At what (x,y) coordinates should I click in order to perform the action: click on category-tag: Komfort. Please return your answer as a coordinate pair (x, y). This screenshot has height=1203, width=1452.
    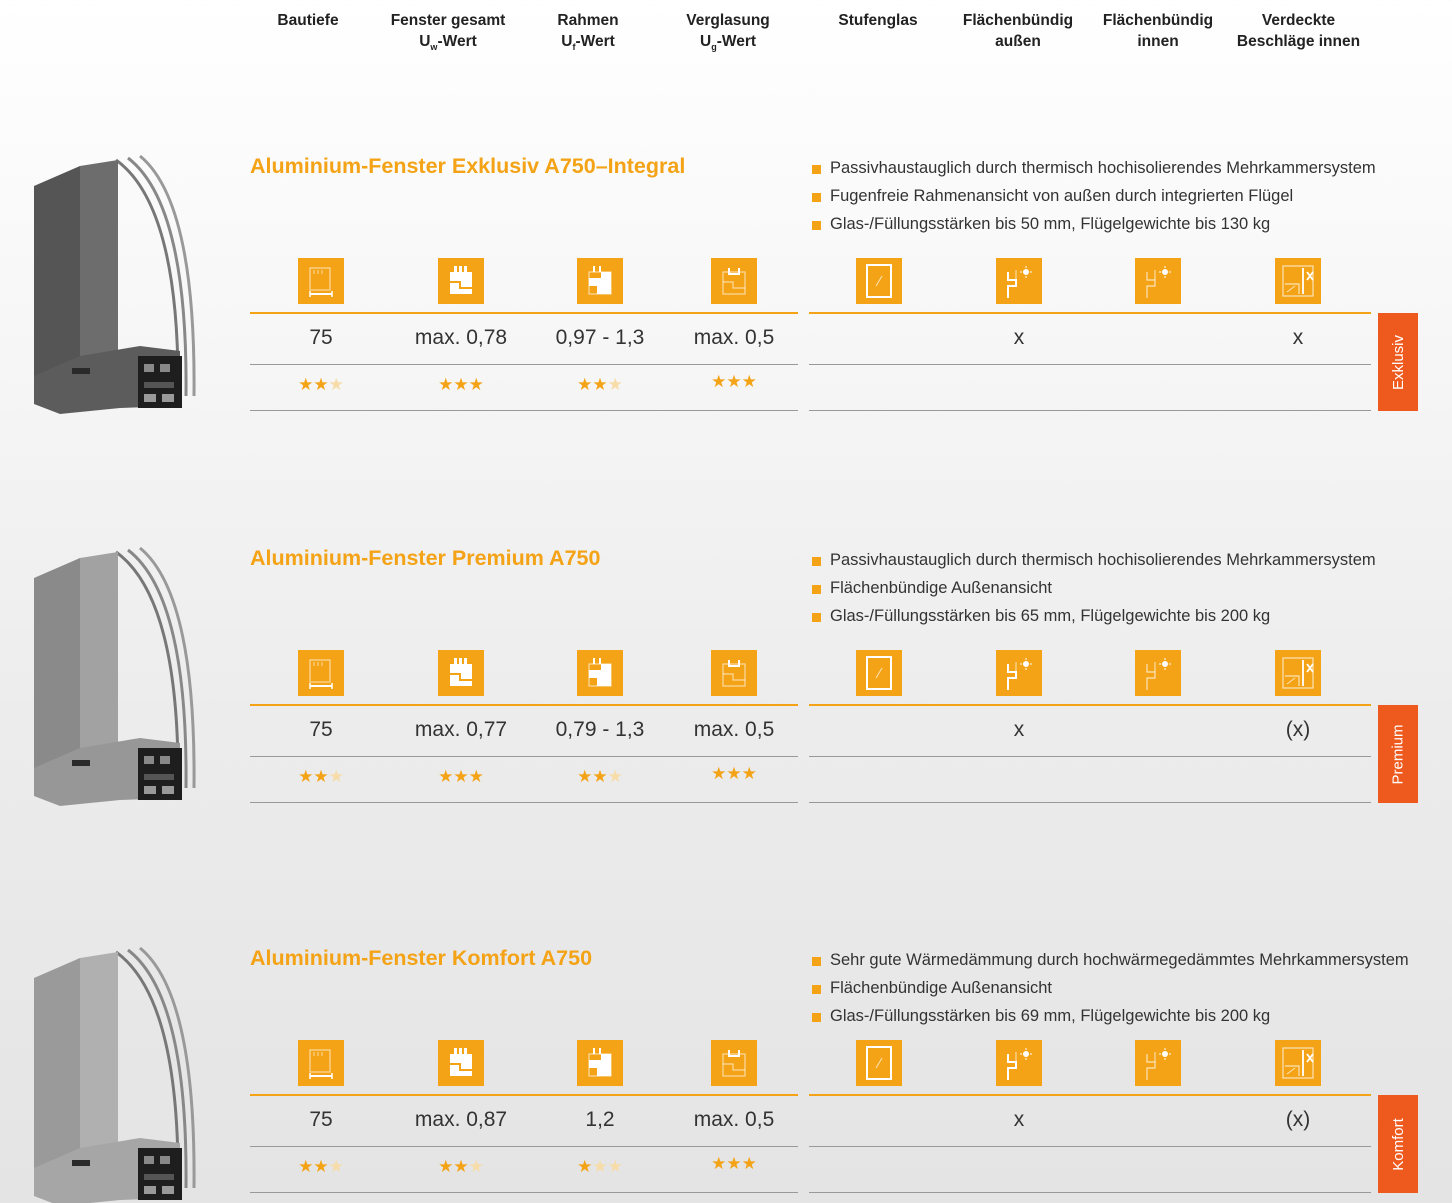
    Looking at the image, I should click on (1398, 1144).